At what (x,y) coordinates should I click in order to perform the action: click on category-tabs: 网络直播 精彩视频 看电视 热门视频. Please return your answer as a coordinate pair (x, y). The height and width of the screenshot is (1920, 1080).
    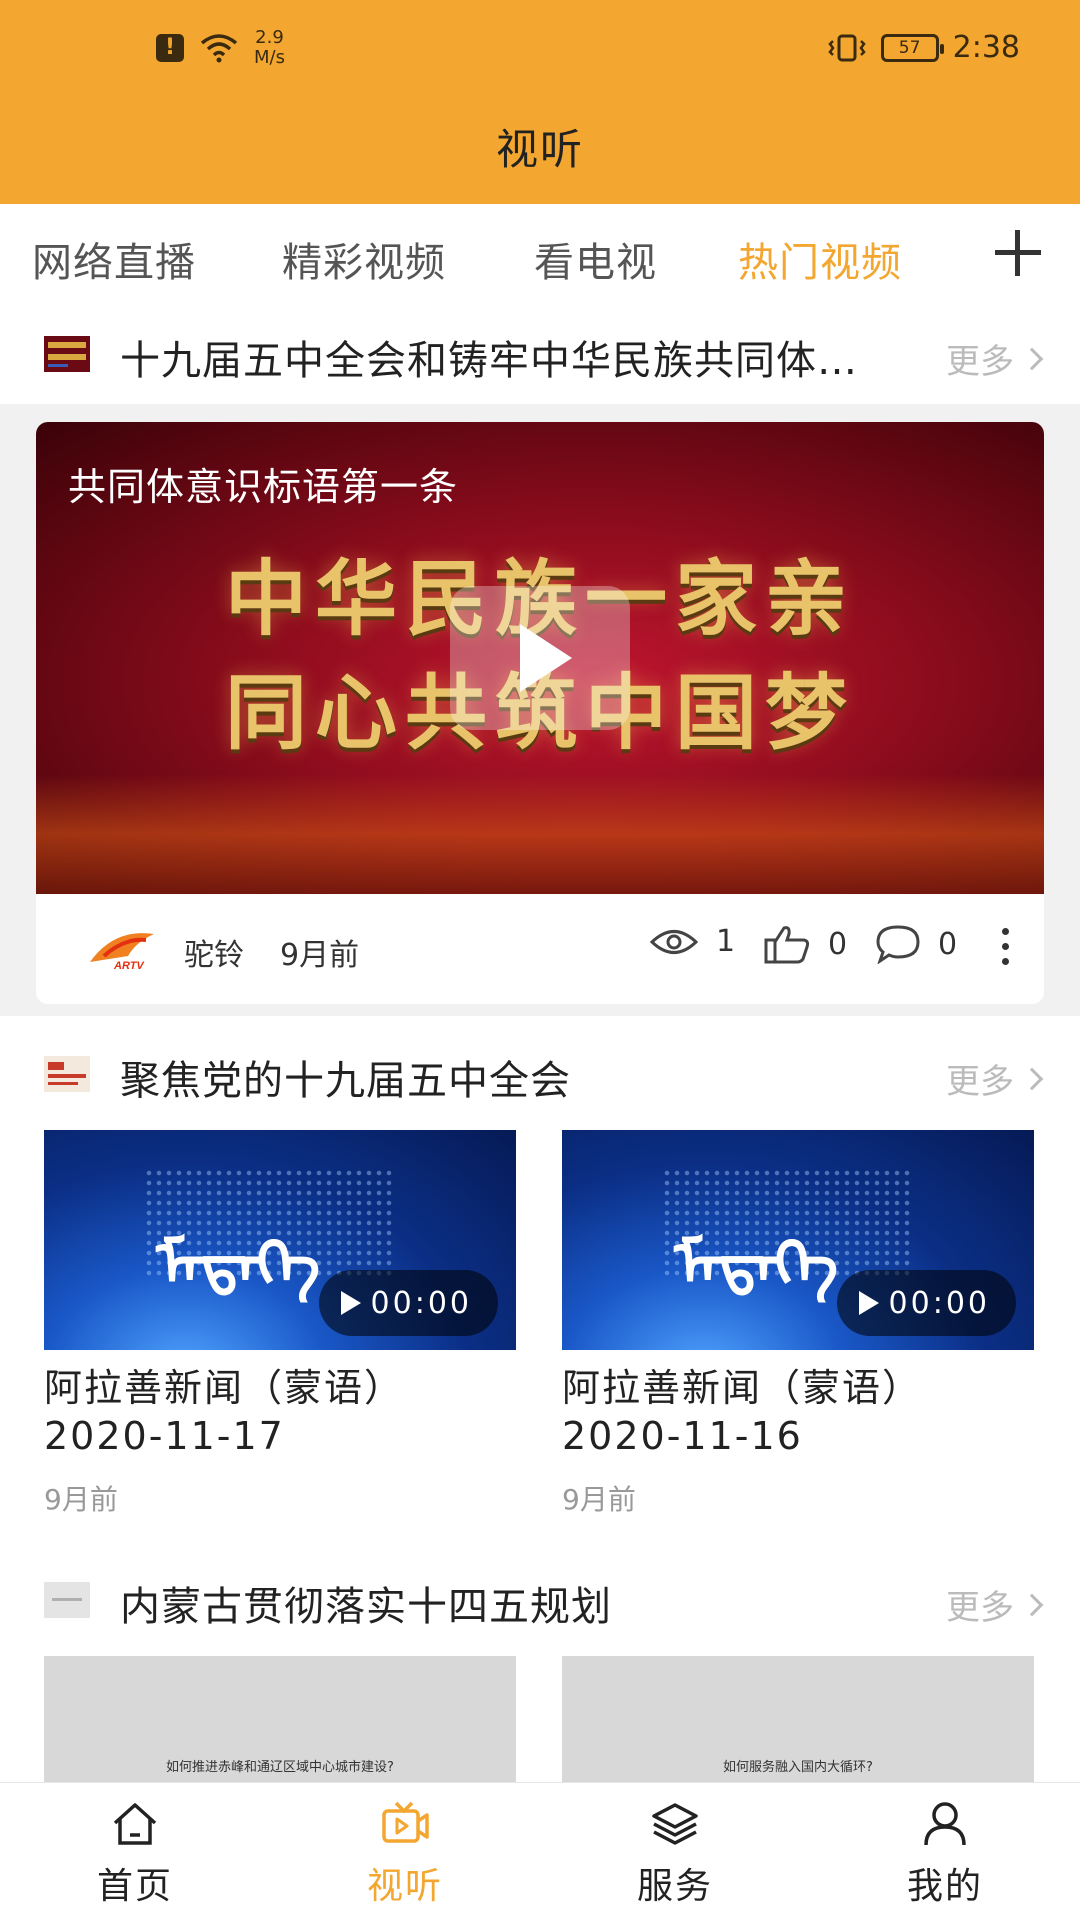
    Looking at the image, I should click on (540, 254).